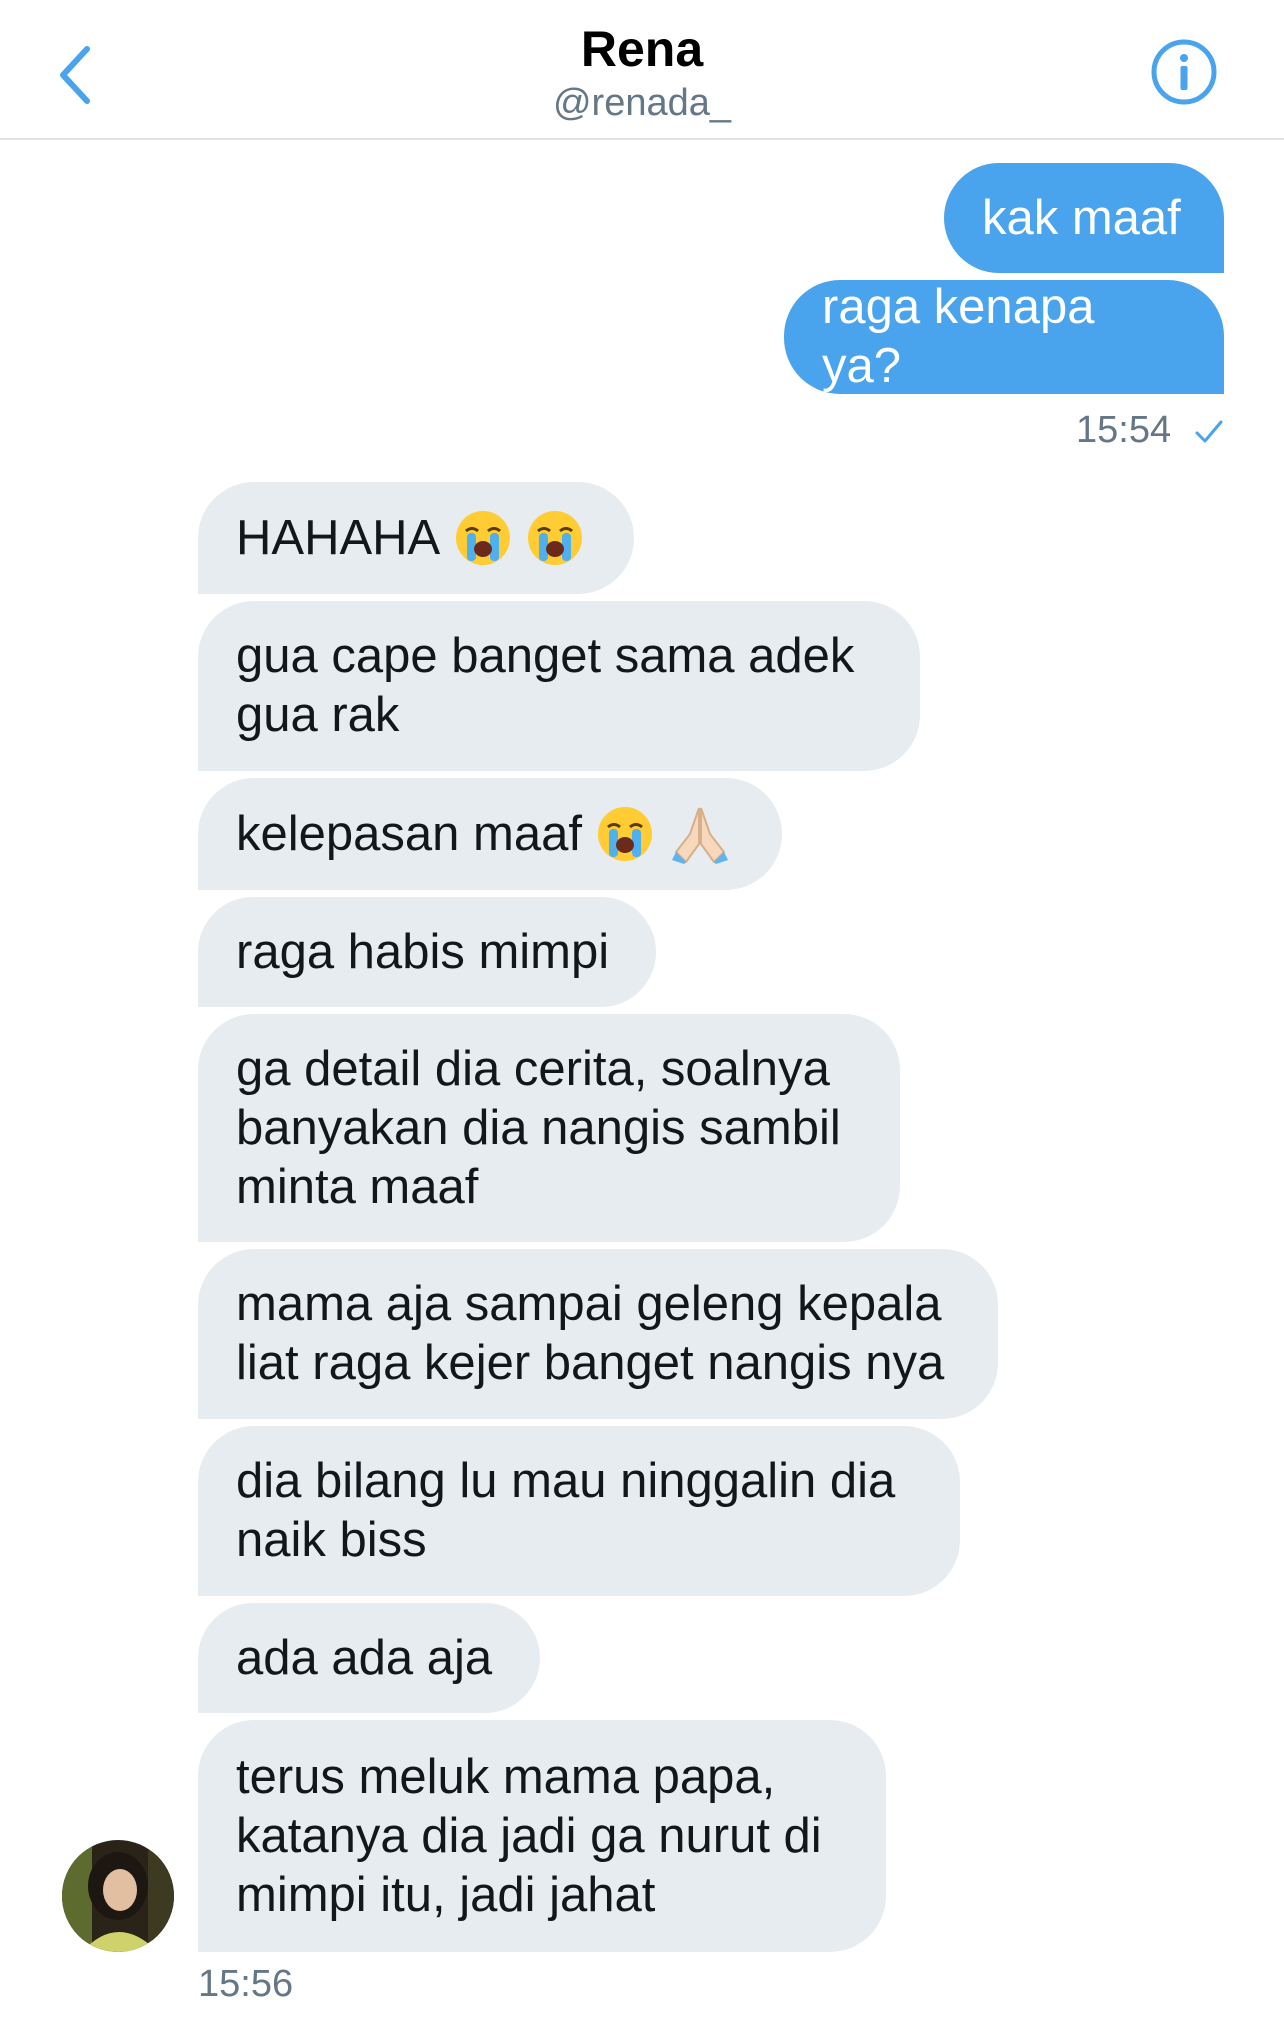  I want to click on message-bubble-sent: raga kenapa ya?, so click(1004, 337).